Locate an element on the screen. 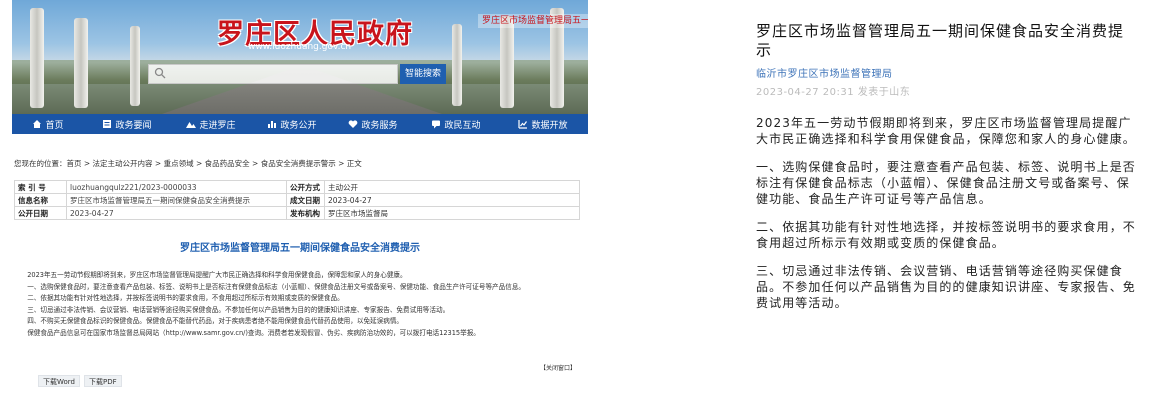  nav-item-services: 政务服务 is located at coordinates (373, 124).